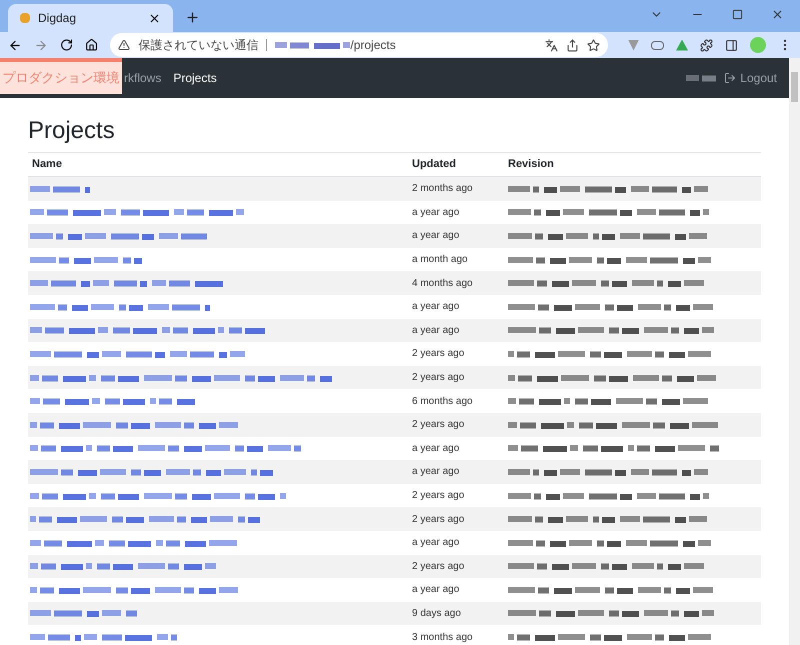 This screenshot has height=645, width=800. Describe the element at coordinates (67, 45) in the screenshot. I see `reload-icon` at that location.